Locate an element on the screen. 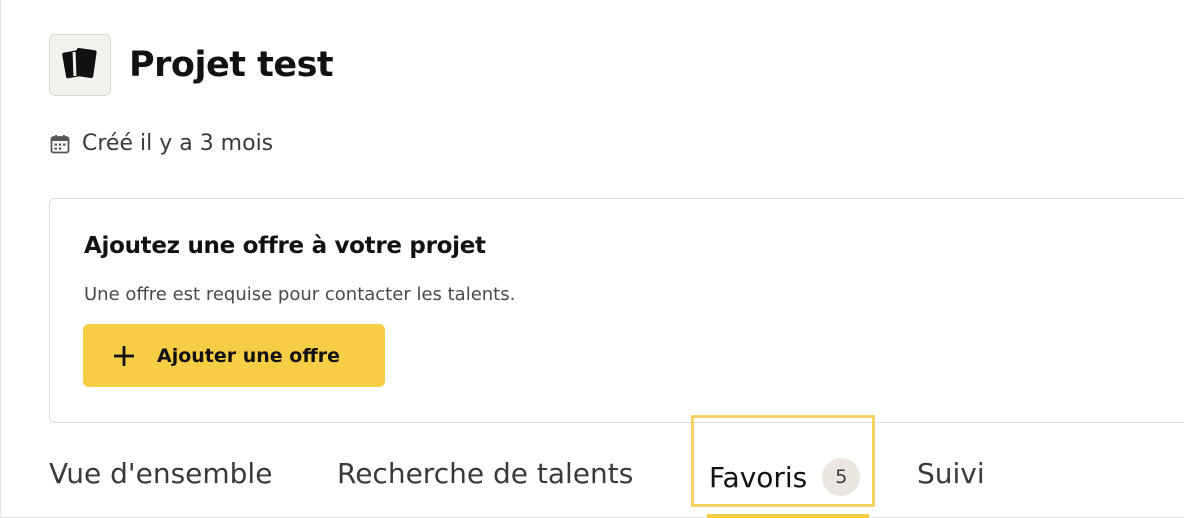 This screenshot has width=1184, height=518. project-logo is located at coordinates (80, 65).